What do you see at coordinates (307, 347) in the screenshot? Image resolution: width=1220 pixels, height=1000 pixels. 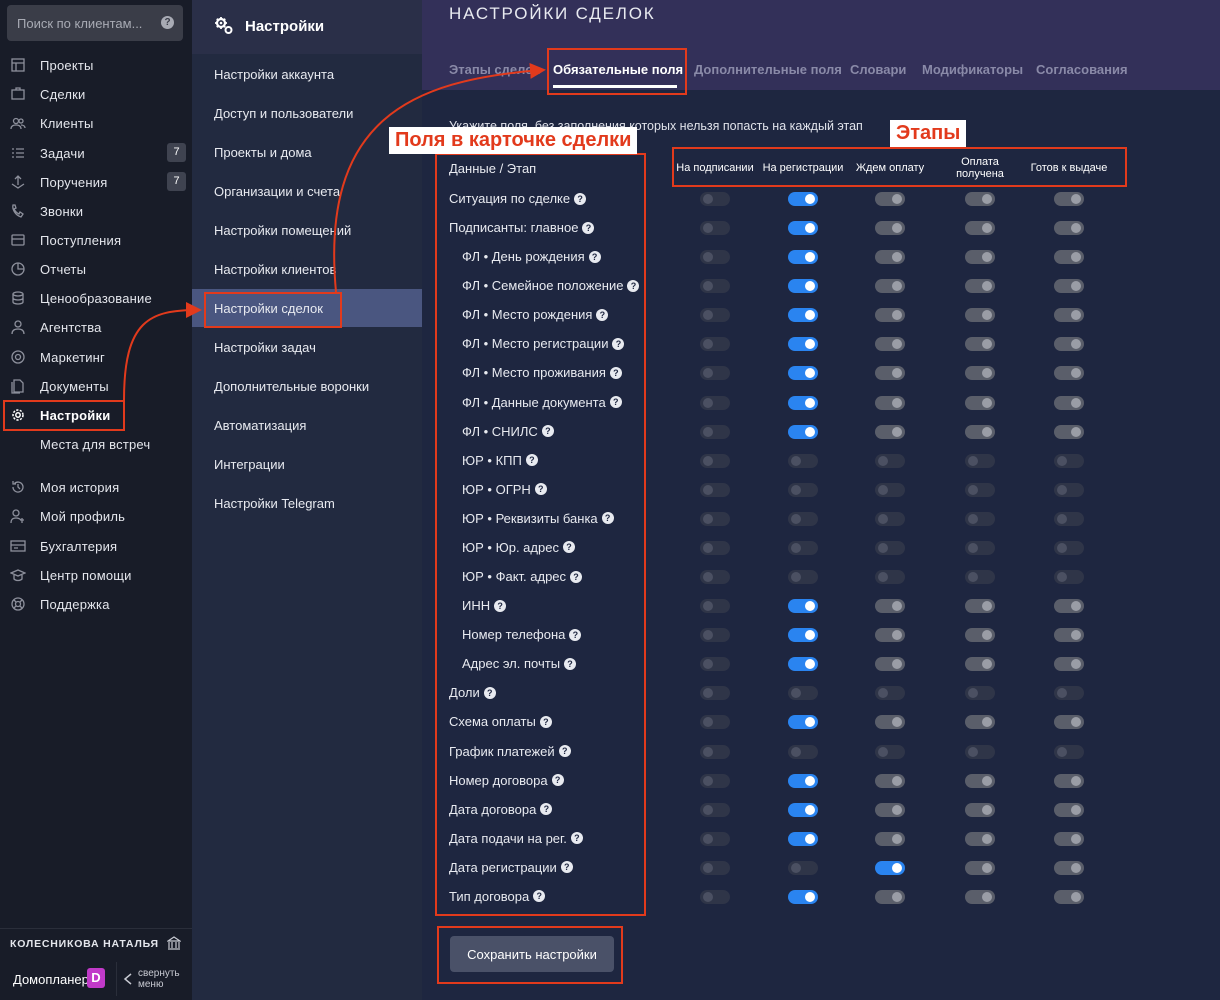 I see `settings-menu-item-7: Настройки задач` at bounding box center [307, 347].